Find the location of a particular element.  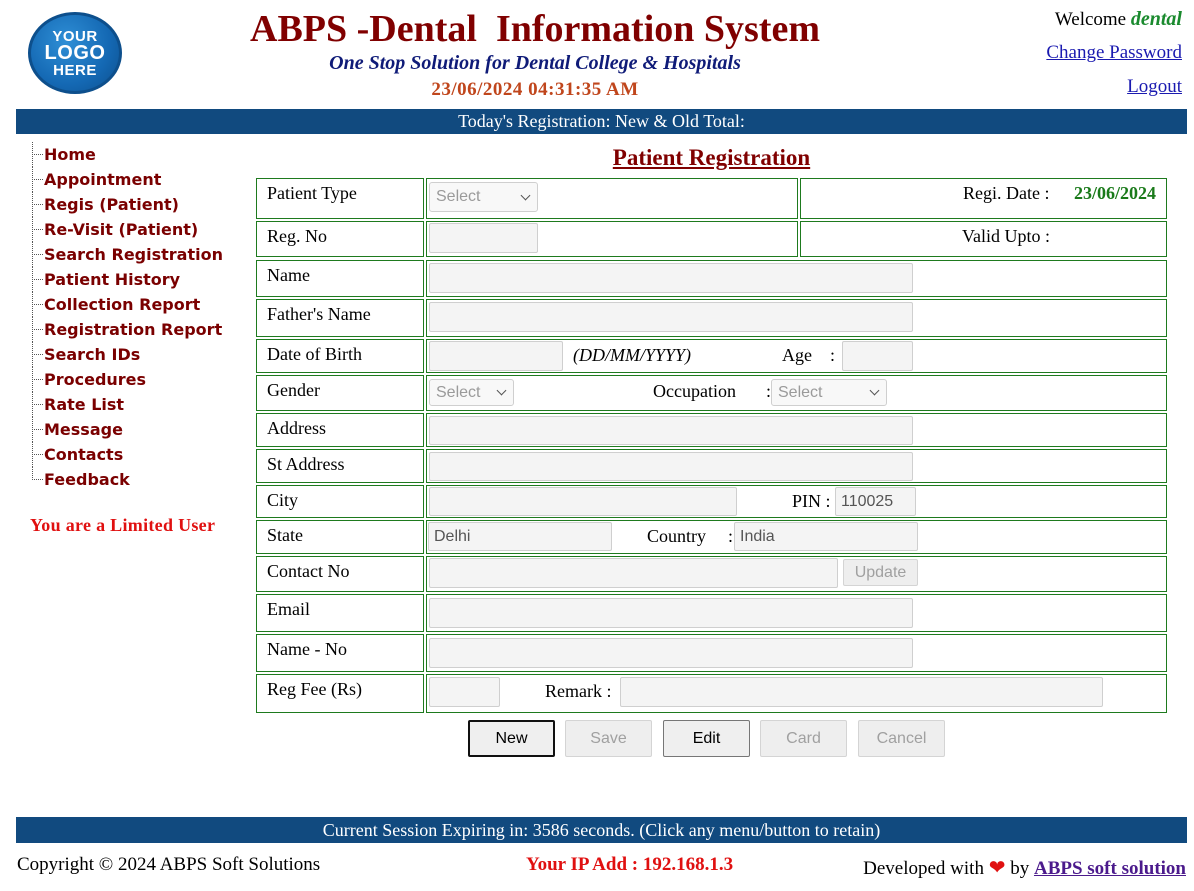

update-button: Update is located at coordinates (880, 572).